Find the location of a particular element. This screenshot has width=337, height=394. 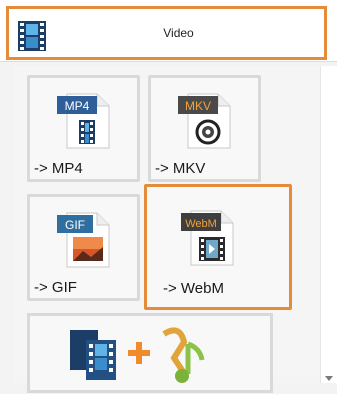

gif-file-icon: GIF is located at coordinates (83, 240).